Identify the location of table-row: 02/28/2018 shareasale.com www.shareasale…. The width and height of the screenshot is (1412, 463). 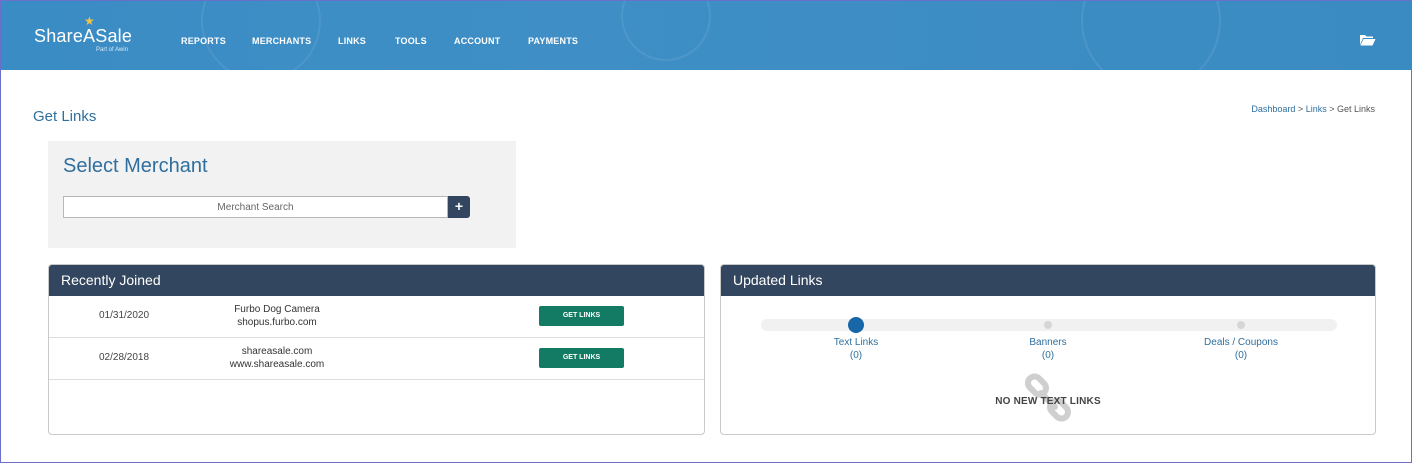
(376, 359).